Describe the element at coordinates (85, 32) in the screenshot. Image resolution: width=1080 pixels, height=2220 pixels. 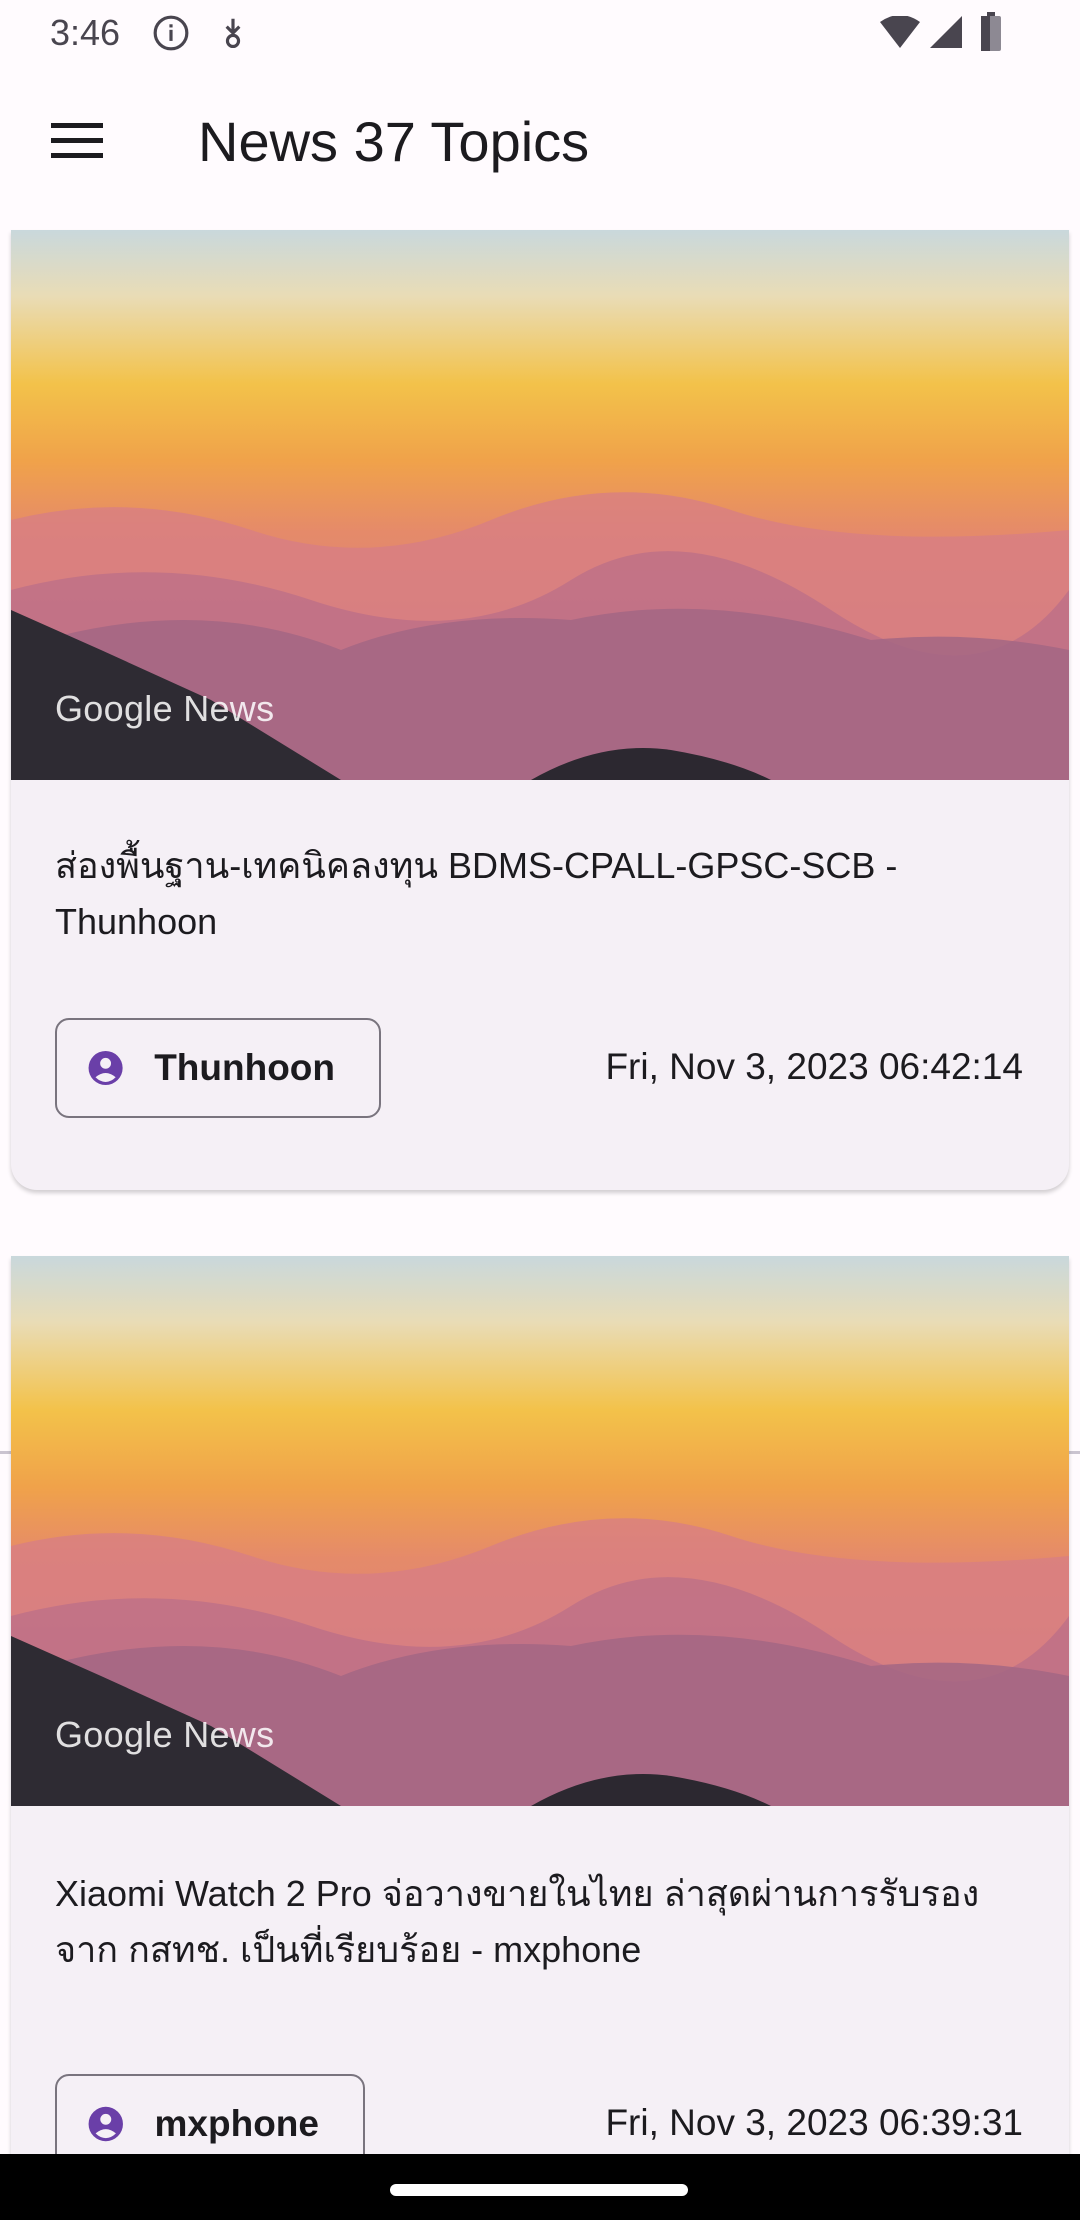
I see `status-time: 3:46` at that location.